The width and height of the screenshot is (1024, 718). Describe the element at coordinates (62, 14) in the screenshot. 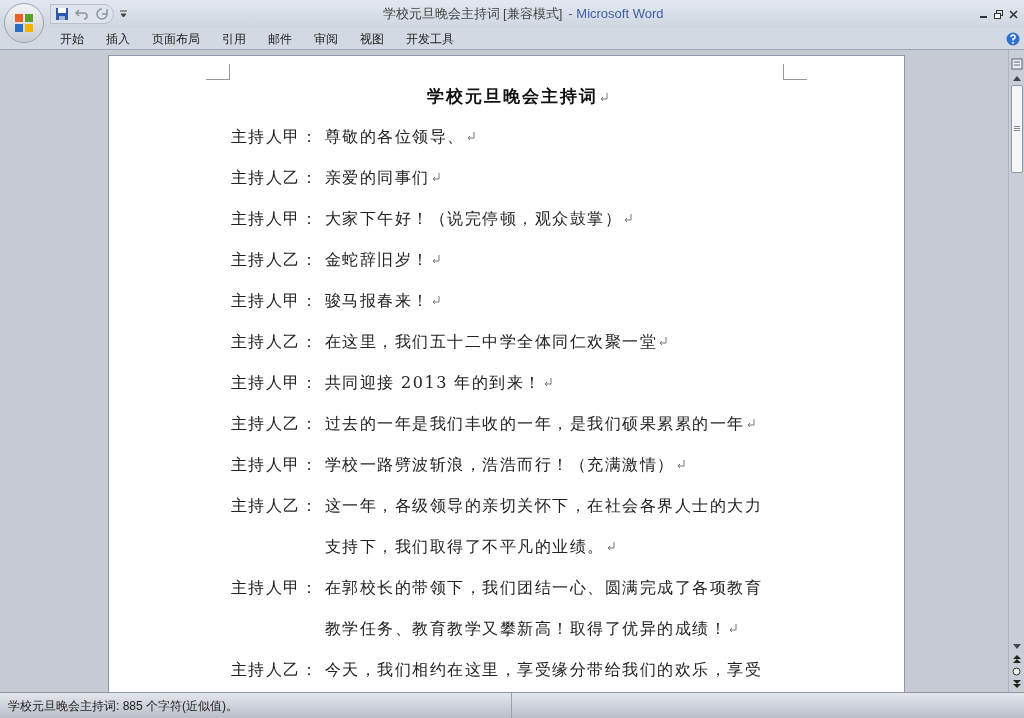

I see `save-icon` at that location.